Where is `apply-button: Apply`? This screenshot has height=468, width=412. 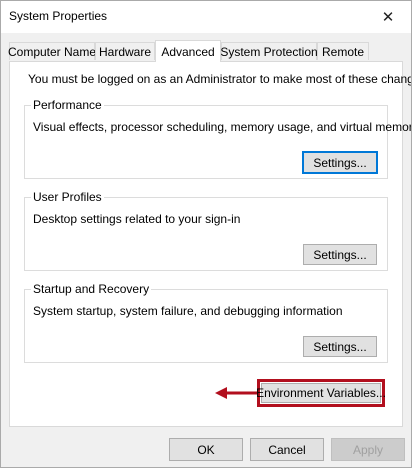 apply-button: Apply is located at coordinates (368, 449).